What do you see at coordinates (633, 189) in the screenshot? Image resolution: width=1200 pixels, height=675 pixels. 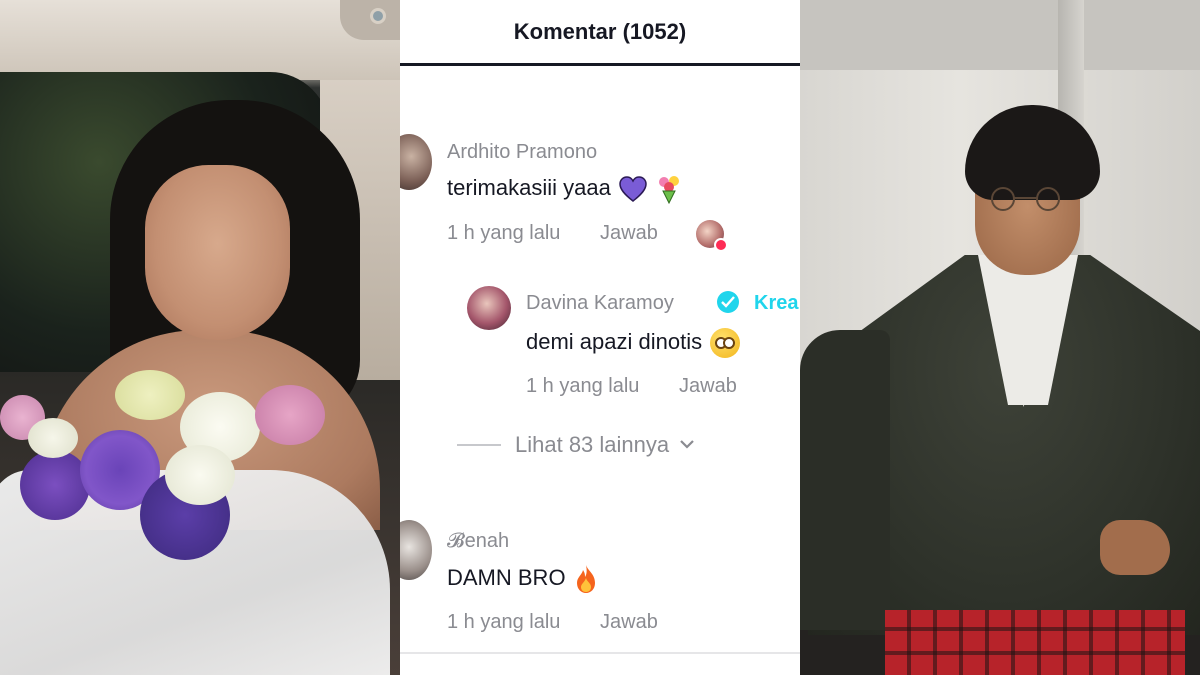 I see `purple-heart-icon` at bounding box center [633, 189].